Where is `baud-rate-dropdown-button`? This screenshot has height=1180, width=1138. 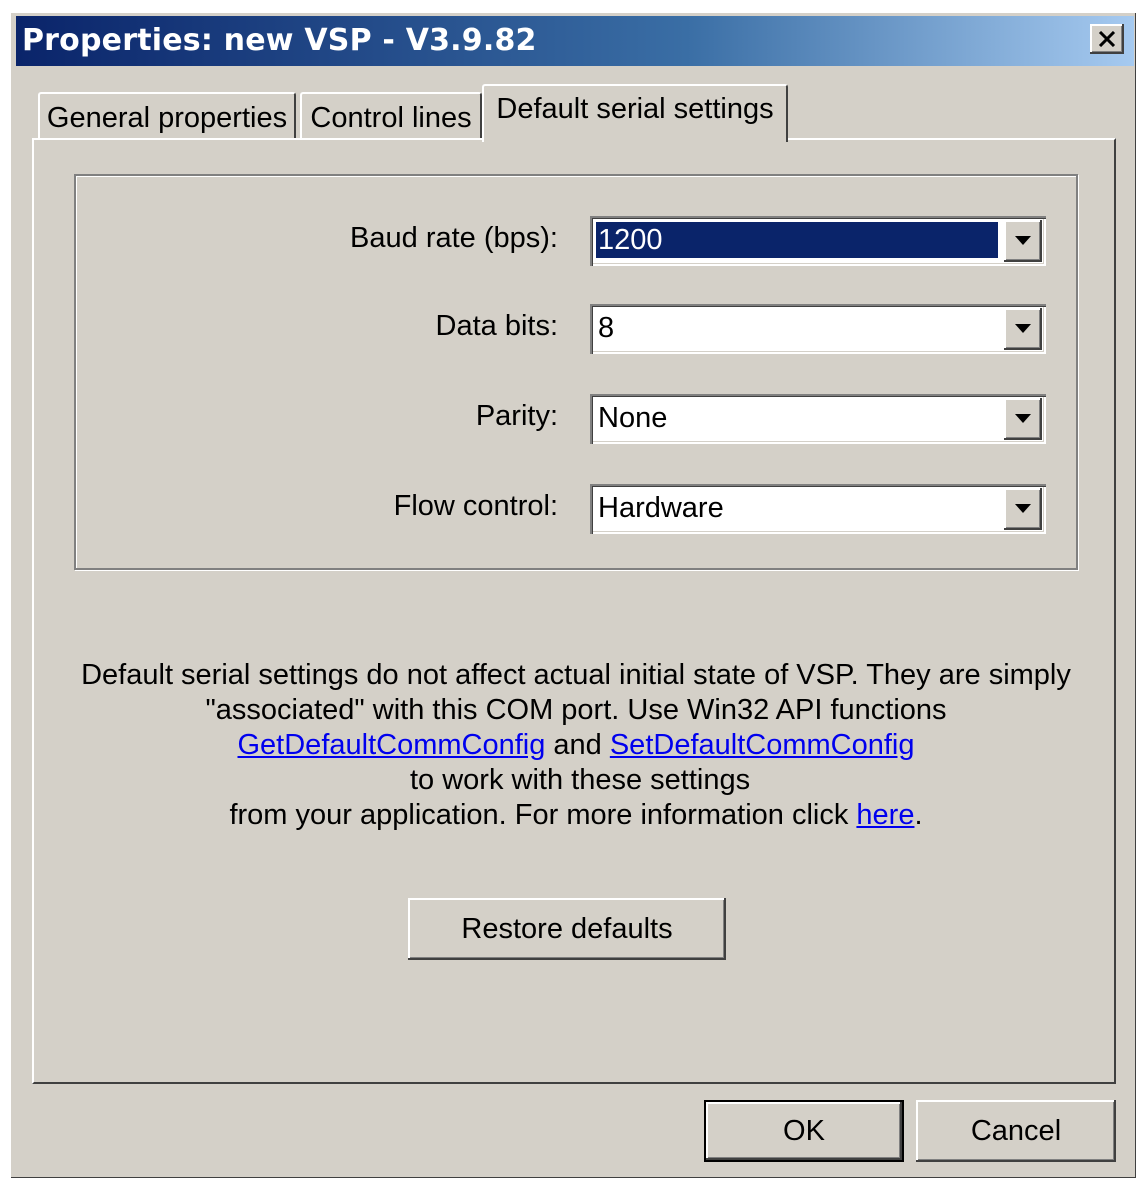 baud-rate-dropdown-button is located at coordinates (1023, 241).